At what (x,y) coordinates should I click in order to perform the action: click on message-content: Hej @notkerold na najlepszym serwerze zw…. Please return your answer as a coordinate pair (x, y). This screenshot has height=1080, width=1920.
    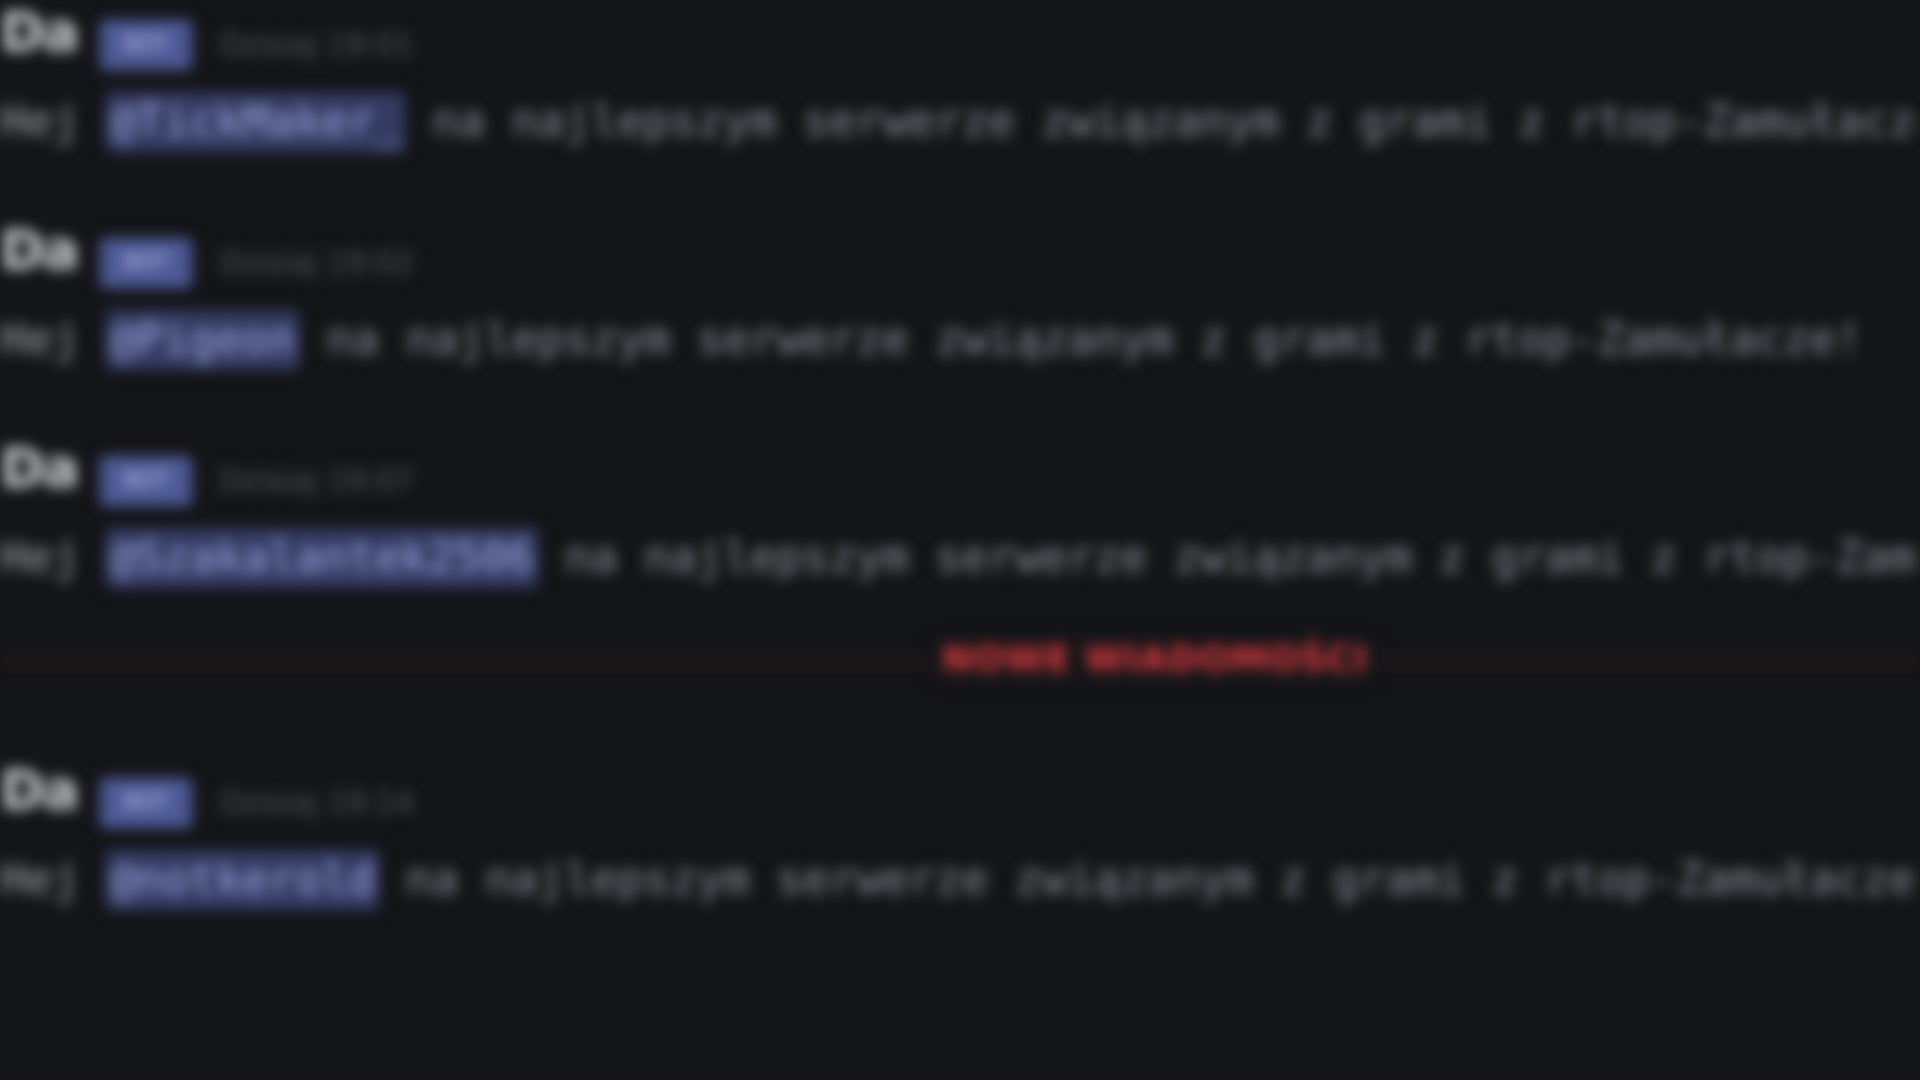
    Looking at the image, I should click on (960, 880).